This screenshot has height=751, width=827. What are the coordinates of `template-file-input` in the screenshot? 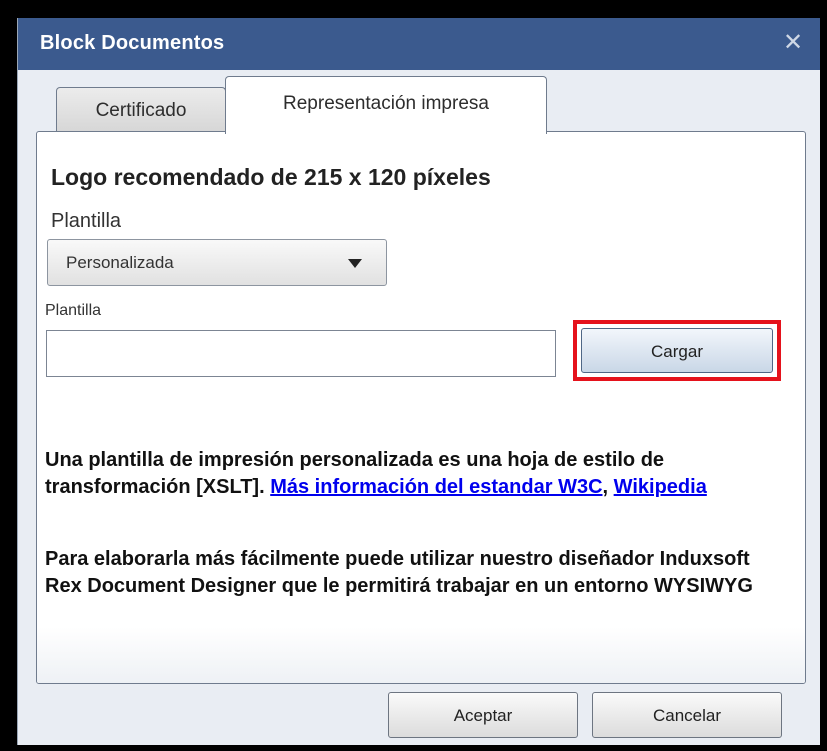 It's located at (301, 353).